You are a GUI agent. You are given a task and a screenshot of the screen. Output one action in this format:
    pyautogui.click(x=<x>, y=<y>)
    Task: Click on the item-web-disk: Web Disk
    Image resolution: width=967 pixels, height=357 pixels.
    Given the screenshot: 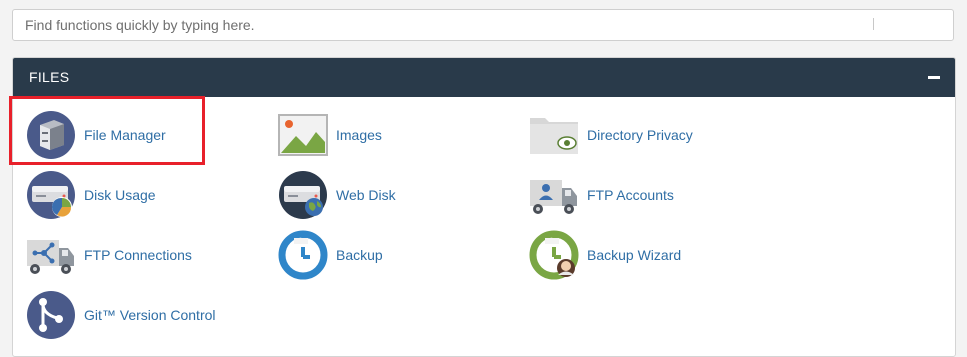 What is the action you would take?
    pyautogui.click(x=337, y=195)
    